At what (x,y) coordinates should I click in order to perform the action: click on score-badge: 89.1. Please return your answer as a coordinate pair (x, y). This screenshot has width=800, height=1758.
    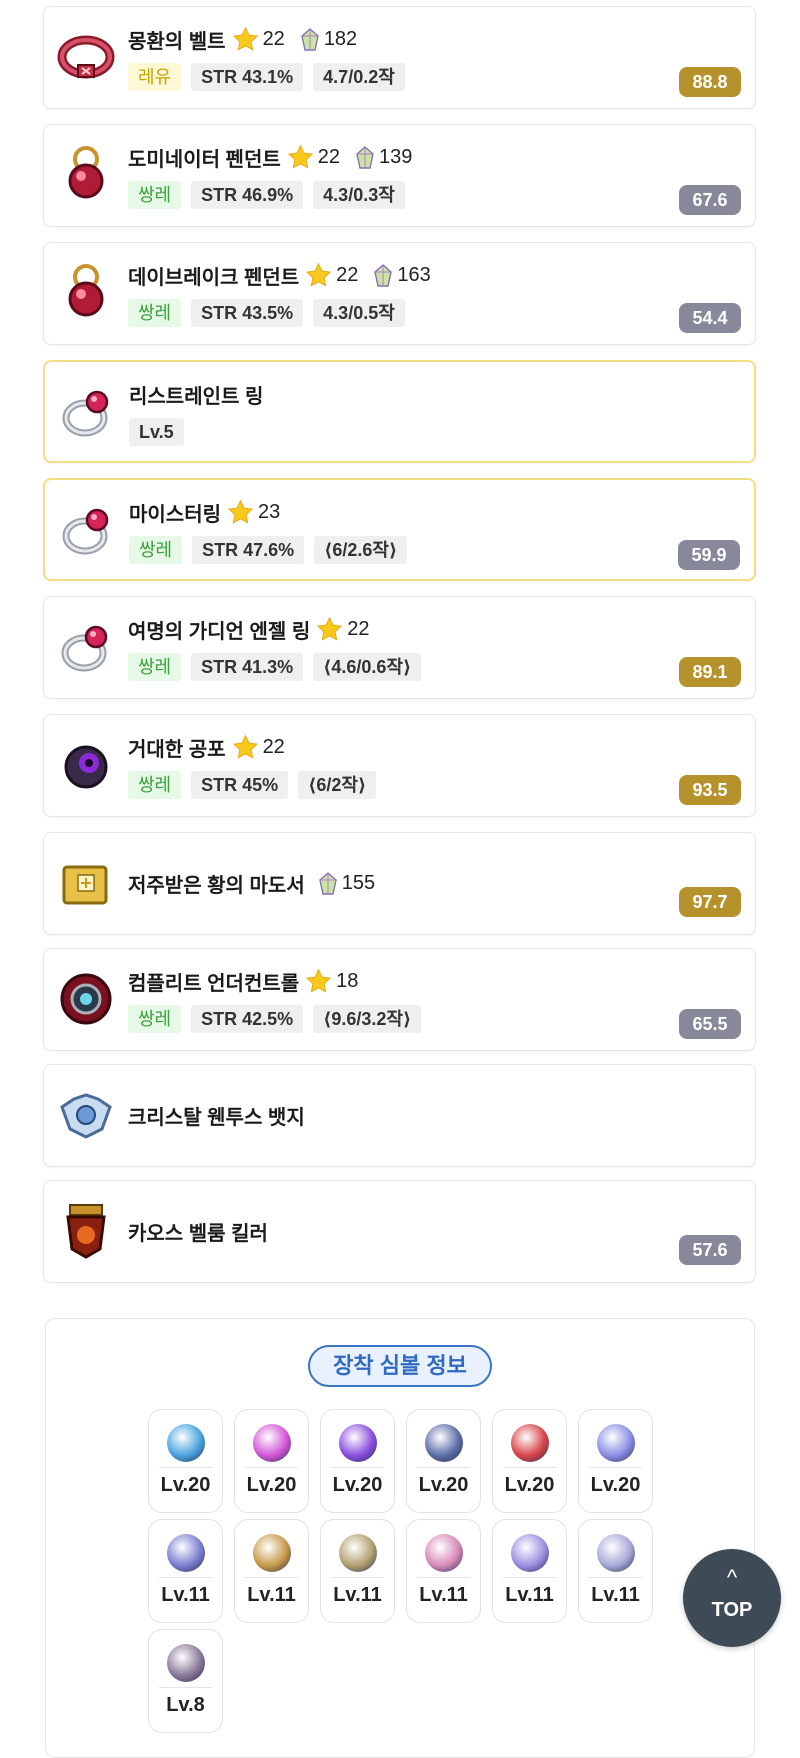
    Looking at the image, I should click on (710, 672).